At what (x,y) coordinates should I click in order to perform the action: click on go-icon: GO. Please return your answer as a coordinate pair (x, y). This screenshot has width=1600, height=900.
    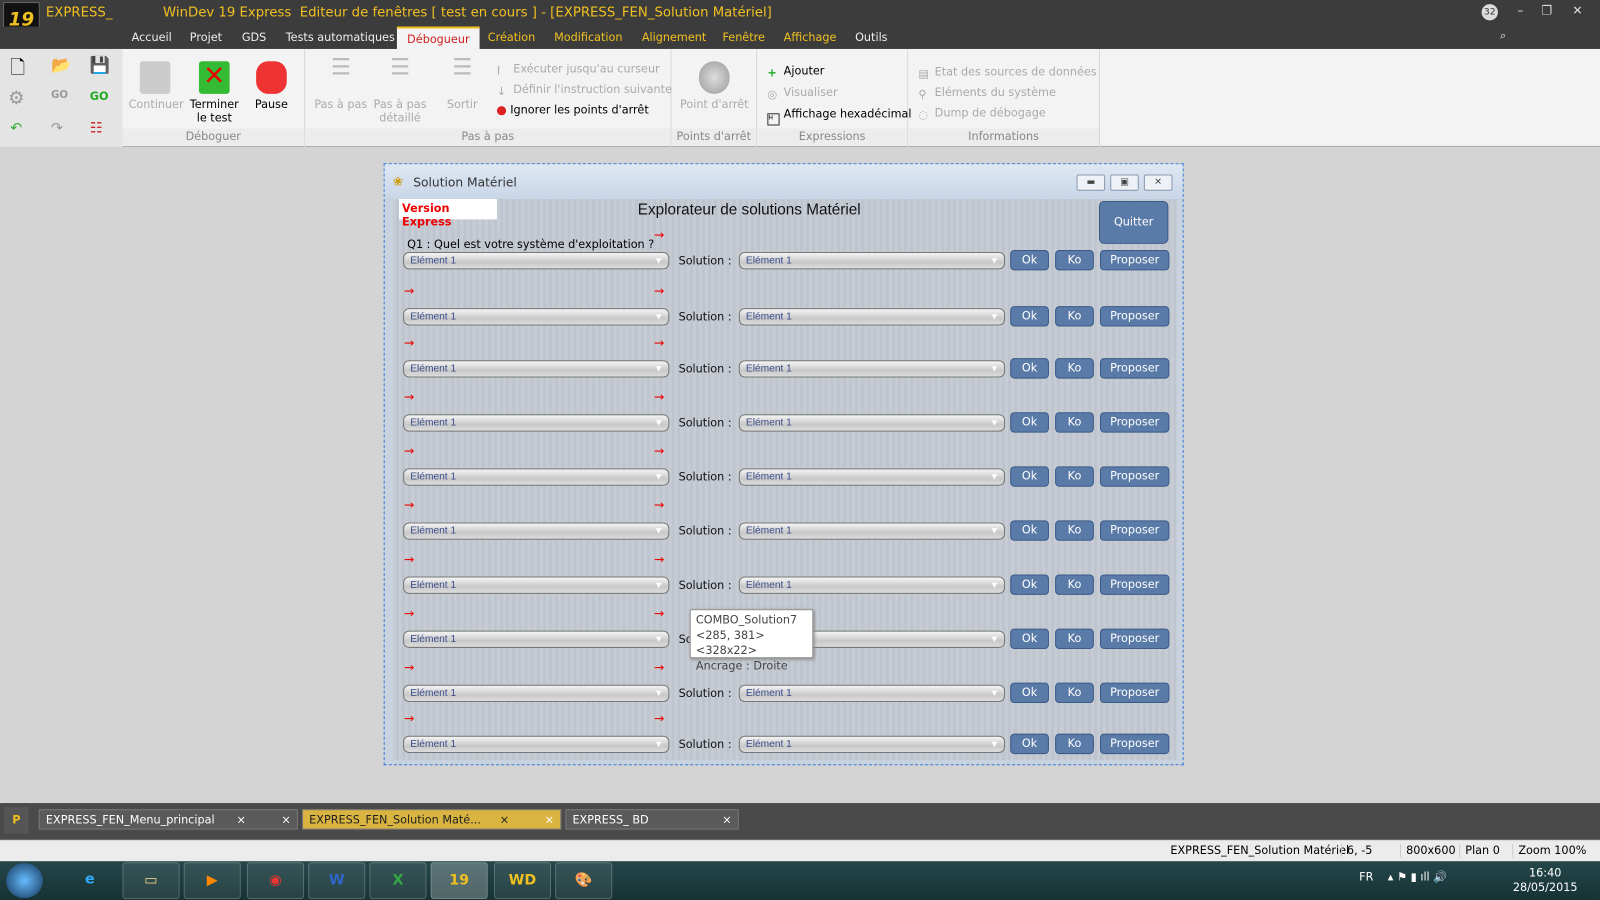
    Looking at the image, I should click on (59, 95).